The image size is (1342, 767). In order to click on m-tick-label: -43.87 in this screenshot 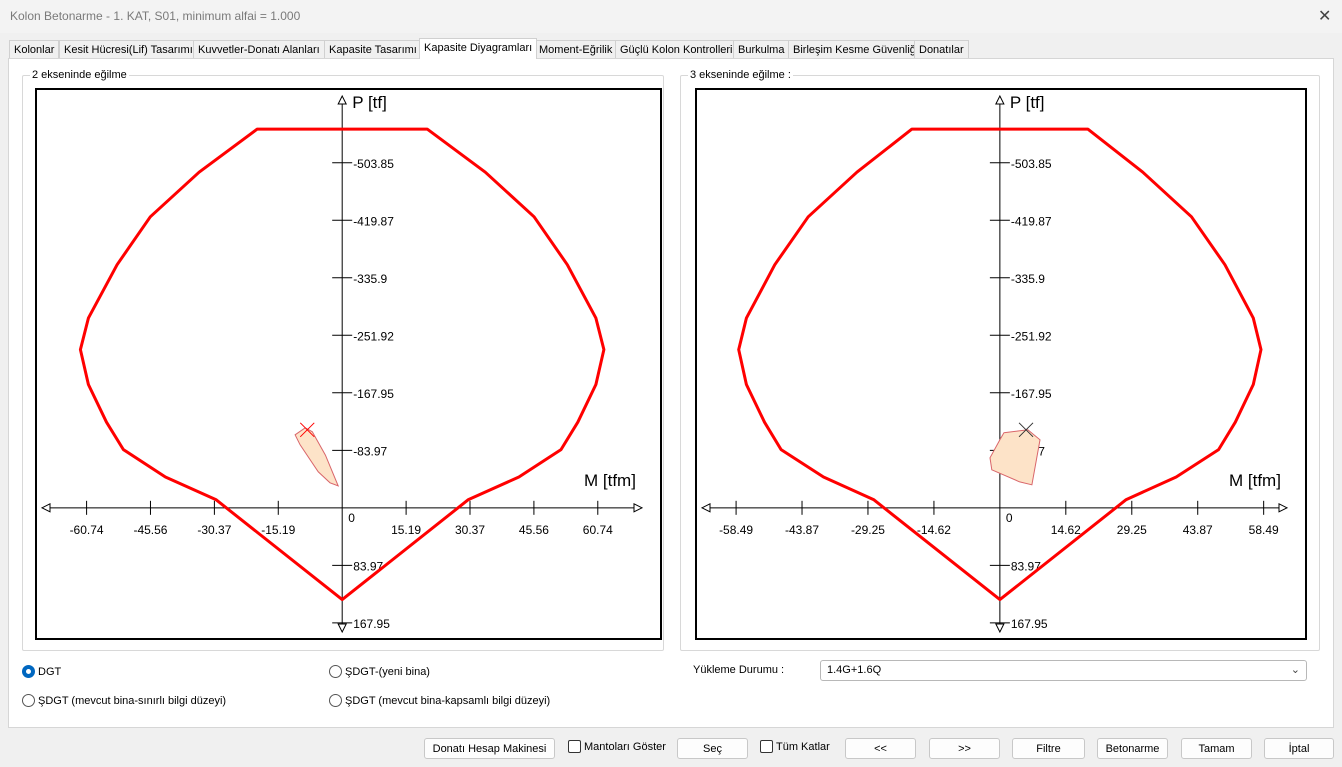, I will do `click(802, 530)`.